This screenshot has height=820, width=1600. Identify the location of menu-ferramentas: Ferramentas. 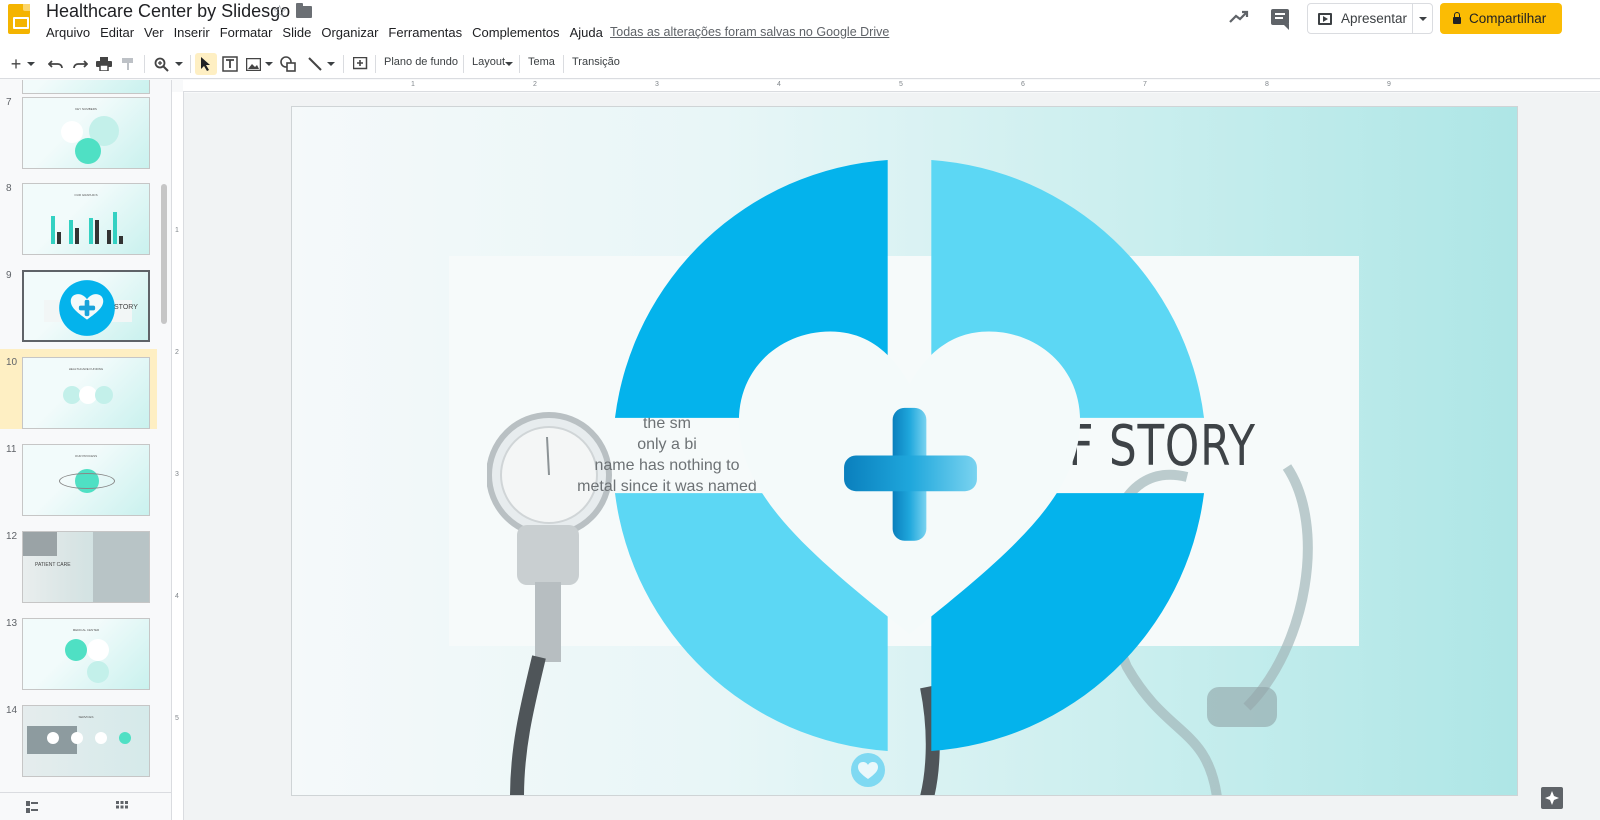
(425, 34).